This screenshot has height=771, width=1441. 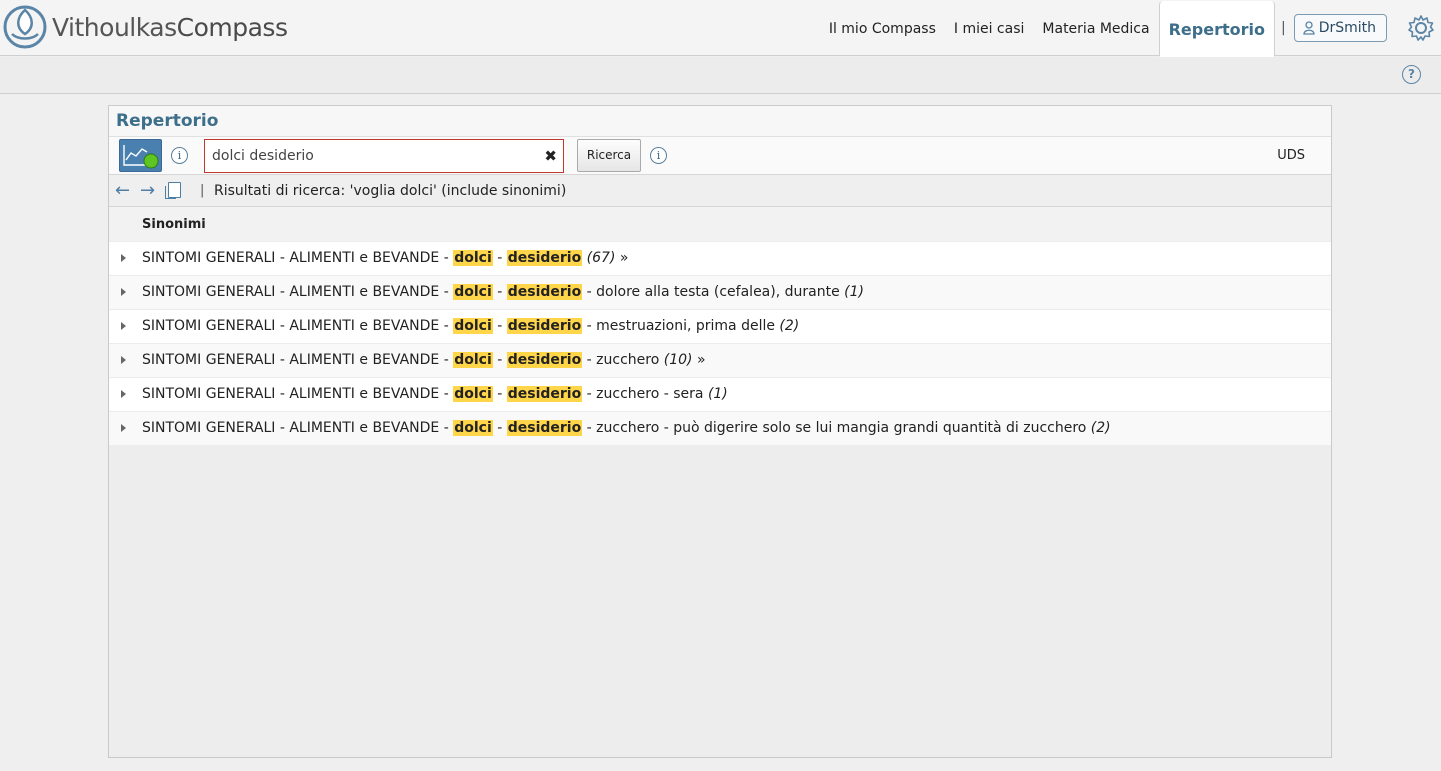 What do you see at coordinates (720, 75) in the screenshot?
I see `sub-toolbar: ?` at bounding box center [720, 75].